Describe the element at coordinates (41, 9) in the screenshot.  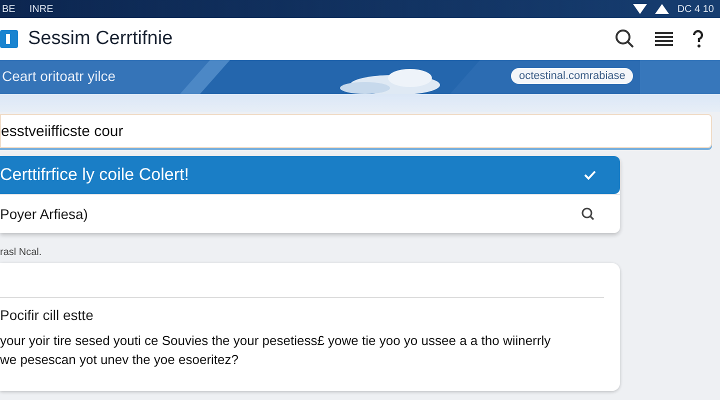
I see `status-text: INRE` at that location.